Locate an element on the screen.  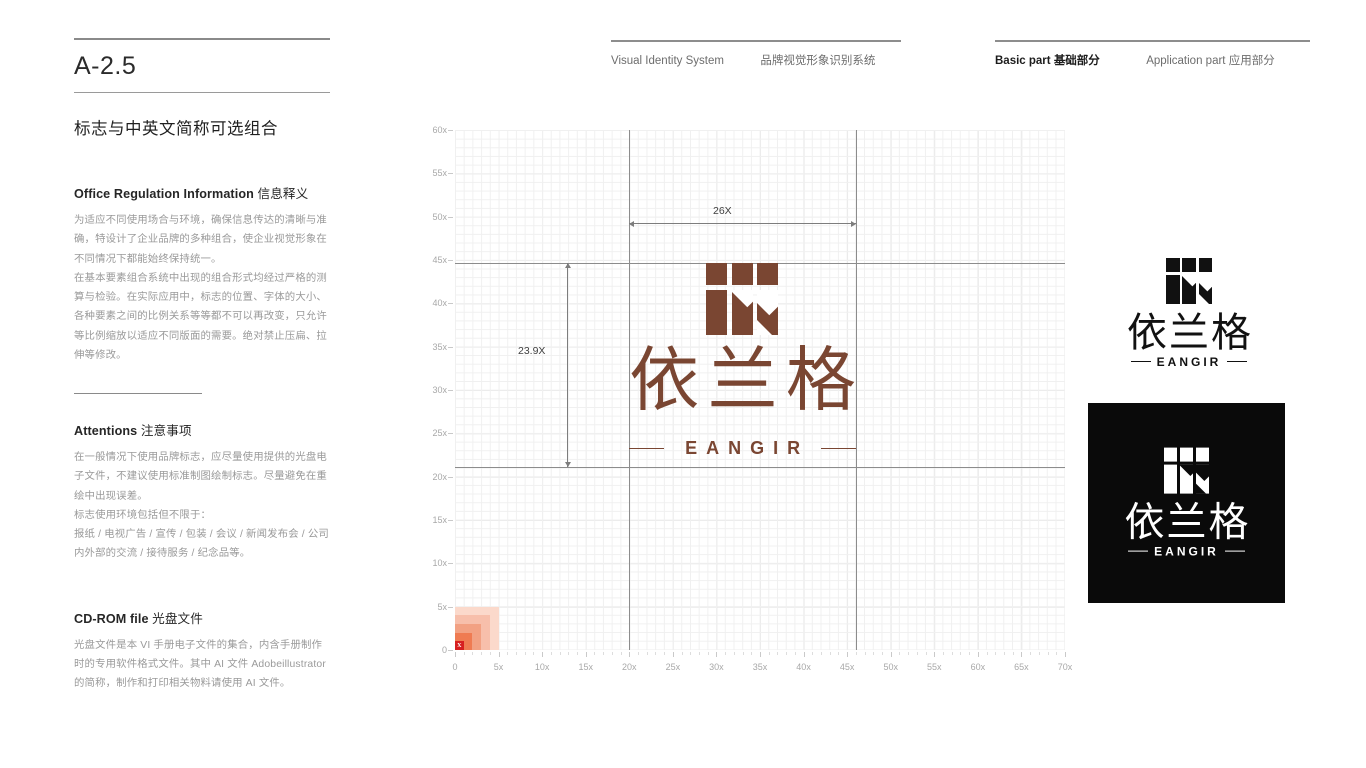
header-tab-basic-cn: 基础部分 is located at coordinates (1076, 61).